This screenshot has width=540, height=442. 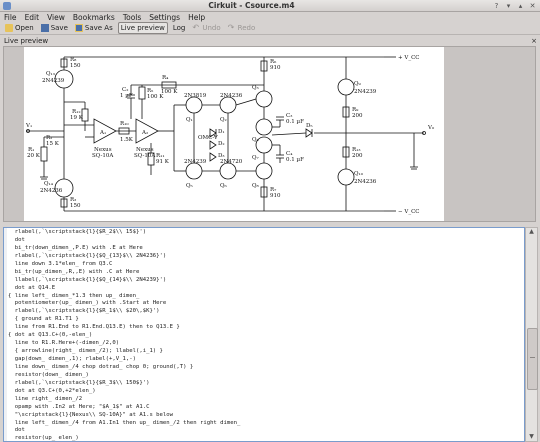 What do you see at coordinates (265, 400) in the screenshot?
I see `code-line: line right_ dimen_/2` at bounding box center [265, 400].